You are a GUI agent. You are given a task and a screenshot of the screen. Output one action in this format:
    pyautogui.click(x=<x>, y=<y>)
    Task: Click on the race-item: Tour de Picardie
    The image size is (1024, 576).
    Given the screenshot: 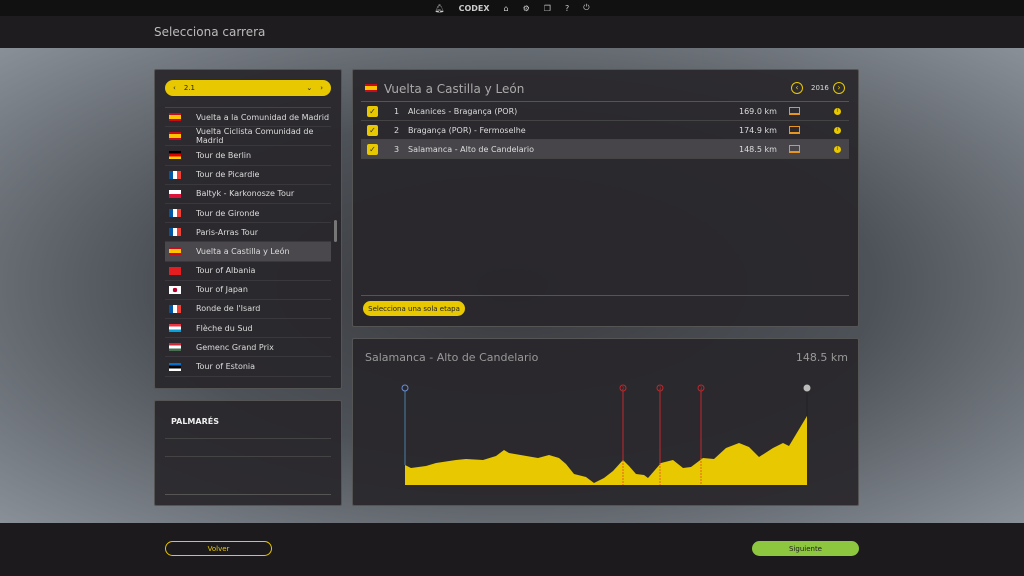 What is the action you would take?
    pyautogui.click(x=248, y=175)
    